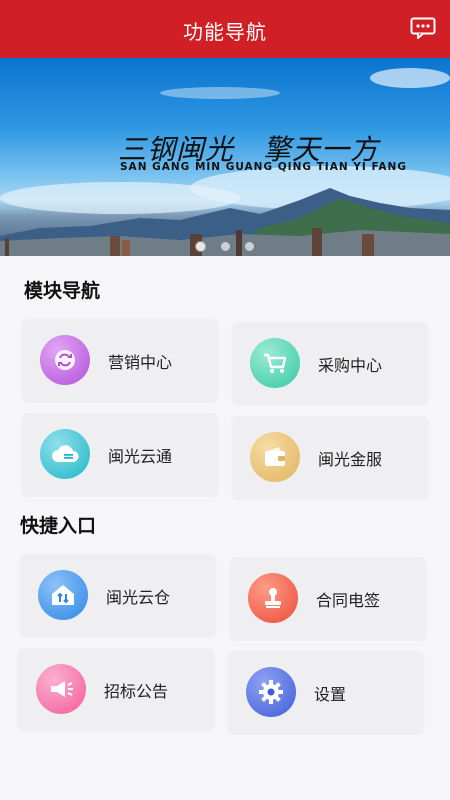 The width and height of the screenshot is (450, 800). Describe the element at coordinates (225, 32) in the screenshot. I see `page-title: 功能导航` at that location.